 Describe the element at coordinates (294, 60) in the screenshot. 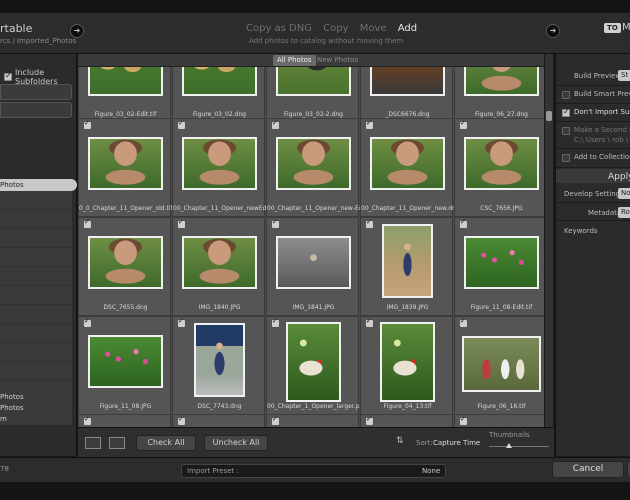

I see `tab-all-photos: All Photos` at that location.